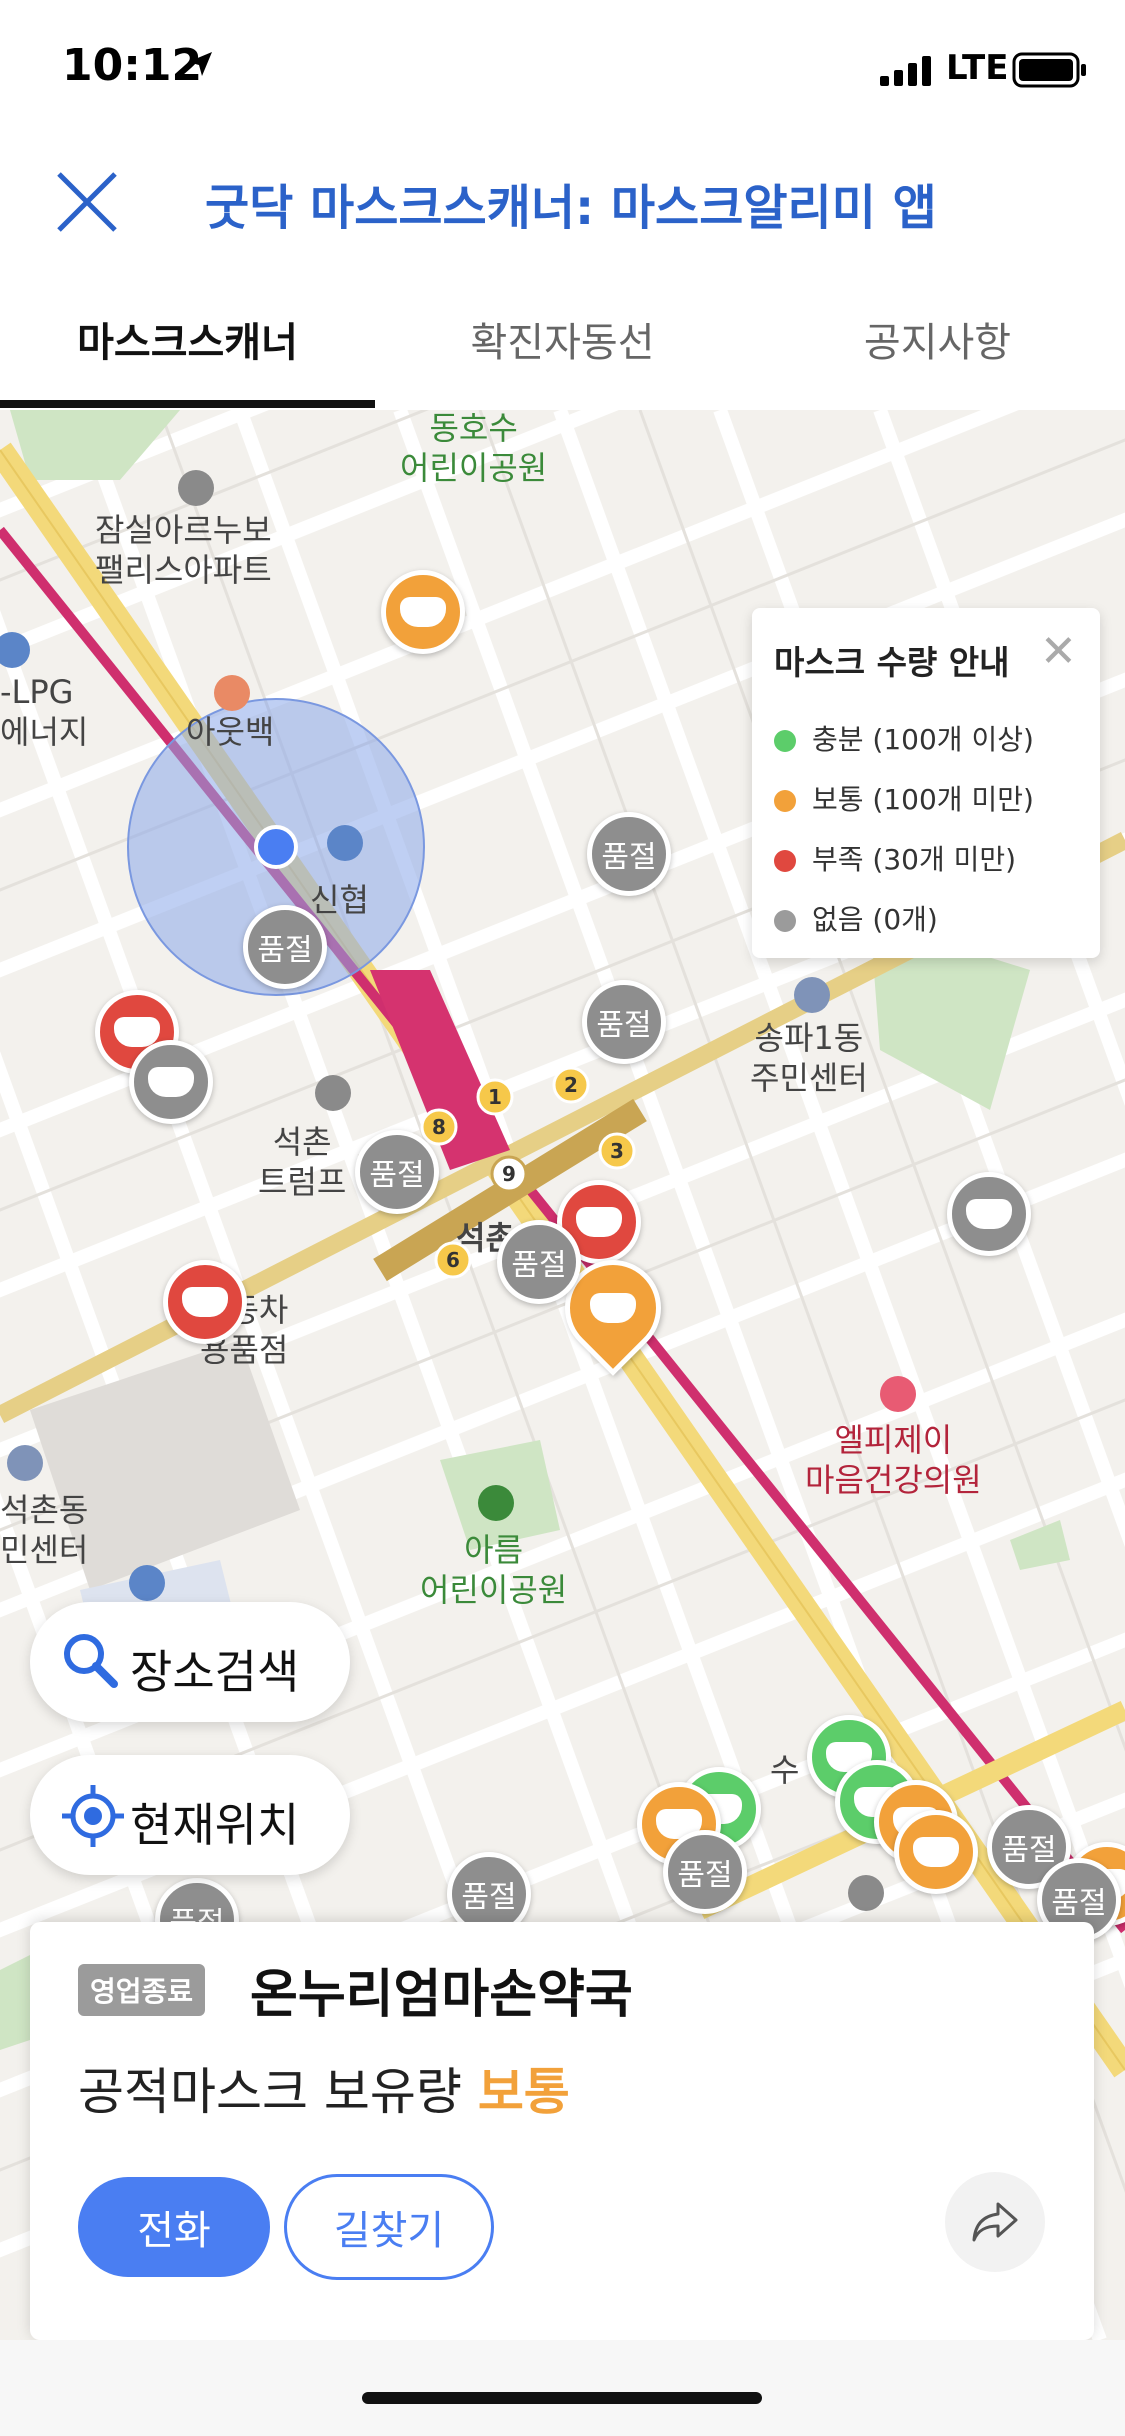 The height and width of the screenshot is (2436, 1125). What do you see at coordinates (523, 2092) in the screenshot?
I see `stock-level: 보통` at bounding box center [523, 2092].